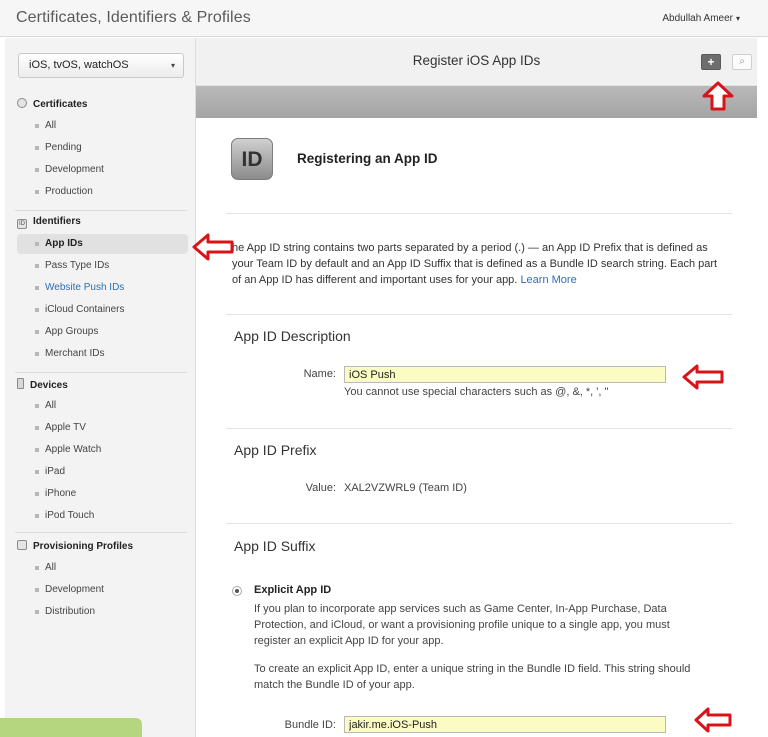 The image size is (768, 737). Describe the element at coordinates (237, 591) in the screenshot. I see `explicit-app-id-radio` at that location.